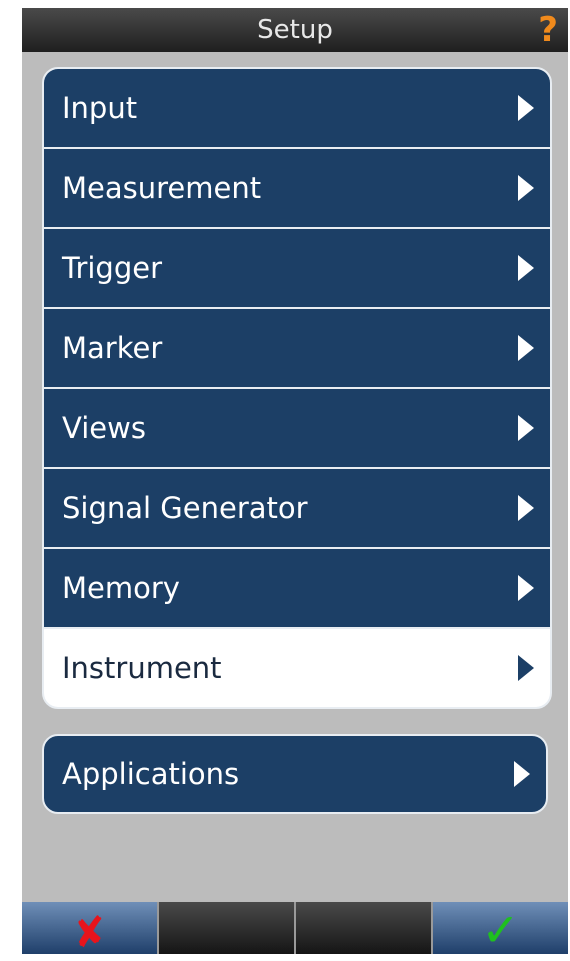 Image resolution: width=570 pixels, height=961 pixels. I want to click on menu-item-signal-generator: Signal Generator, so click(297, 508).